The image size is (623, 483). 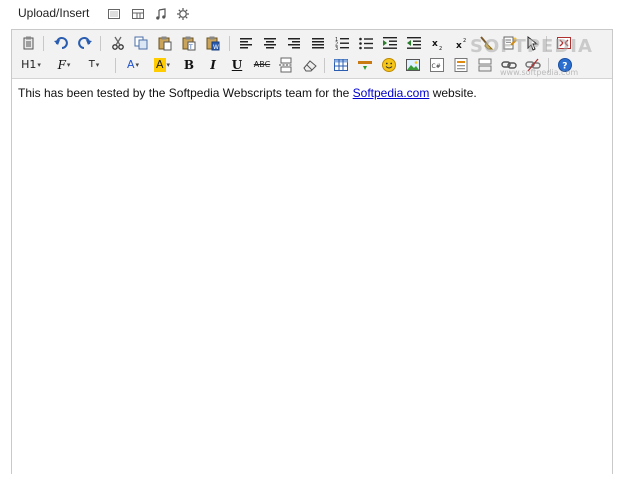 What do you see at coordinates (311, 14) in the screenshot?
I see `upload-insert-bar: Upload/Insert` at bounding box center [311, 14].